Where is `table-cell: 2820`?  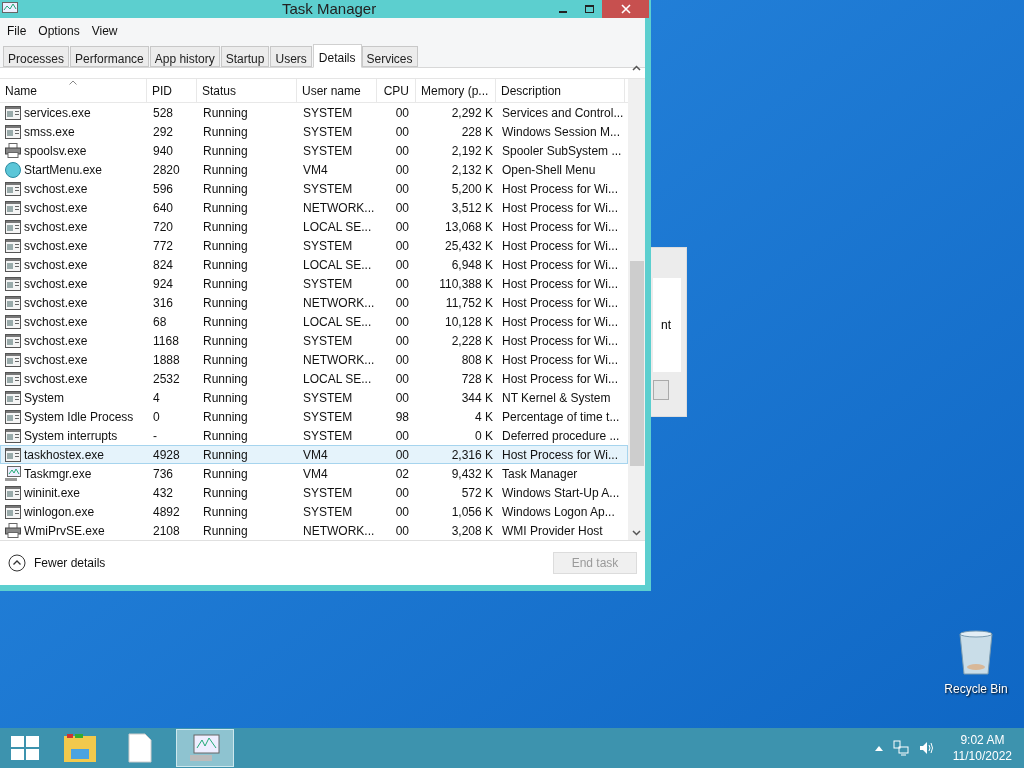 table-cell: 2820 is located at coordinates (166, 169).